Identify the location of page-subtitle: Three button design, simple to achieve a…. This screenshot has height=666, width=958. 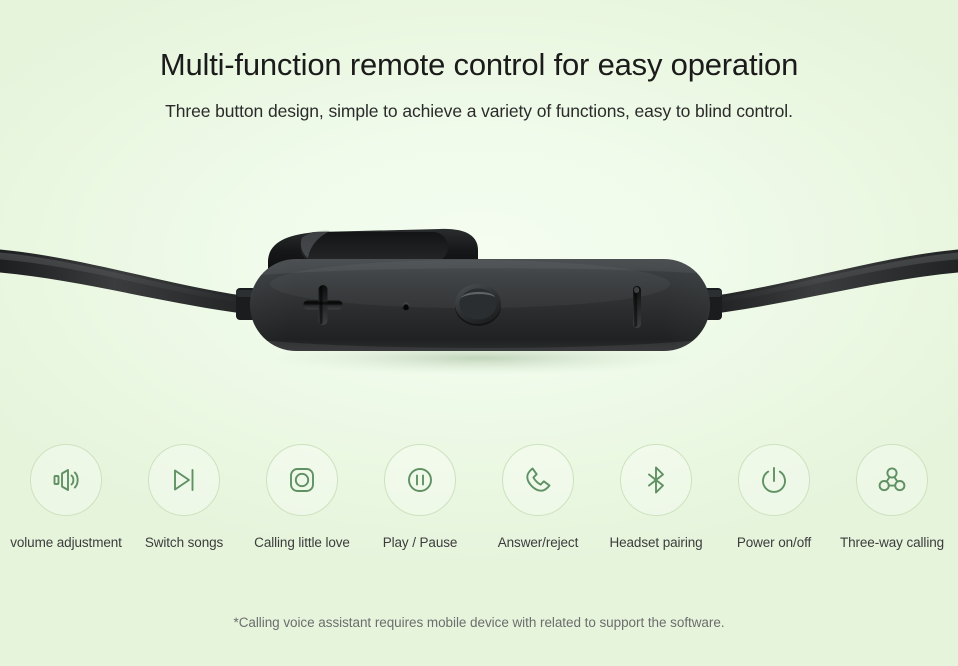
(479, 110).